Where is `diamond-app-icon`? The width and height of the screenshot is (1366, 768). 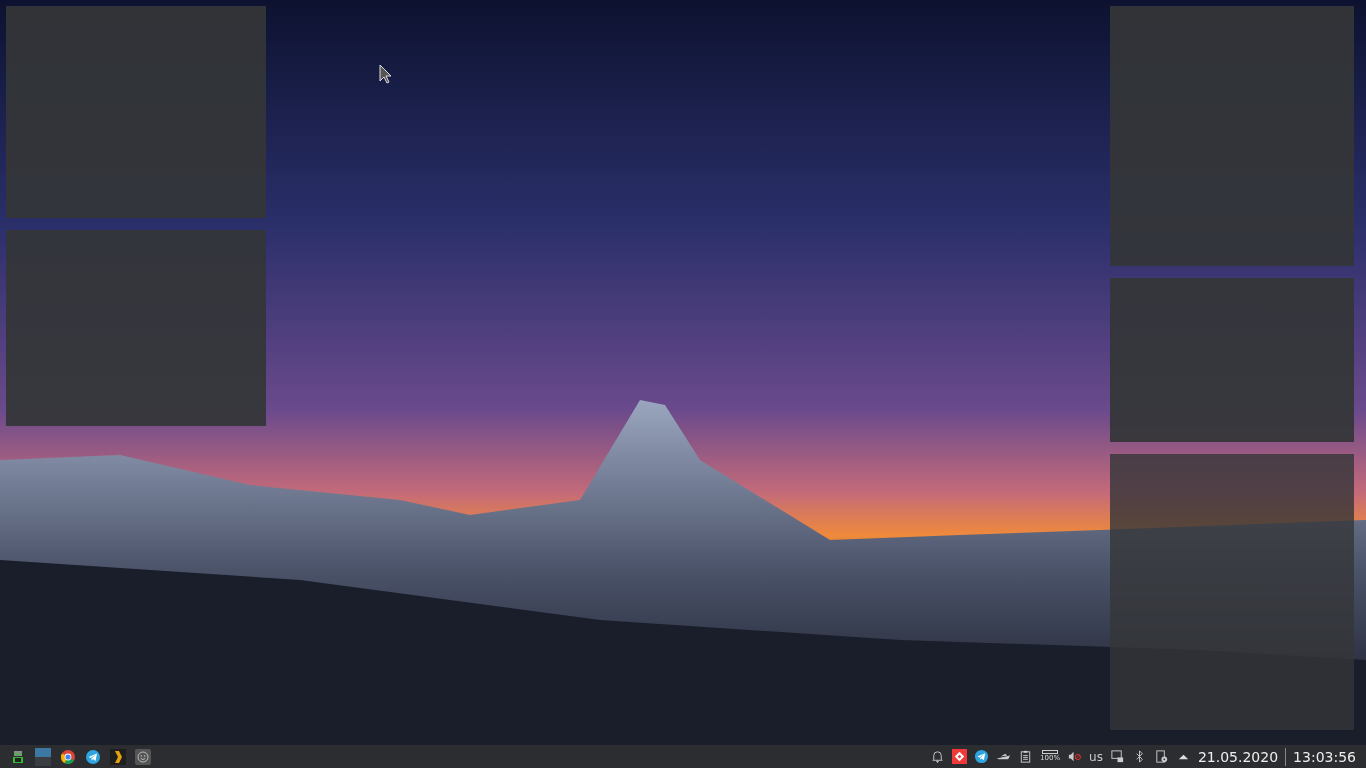
diamond-app-icon is located at coordinates (960, 756).